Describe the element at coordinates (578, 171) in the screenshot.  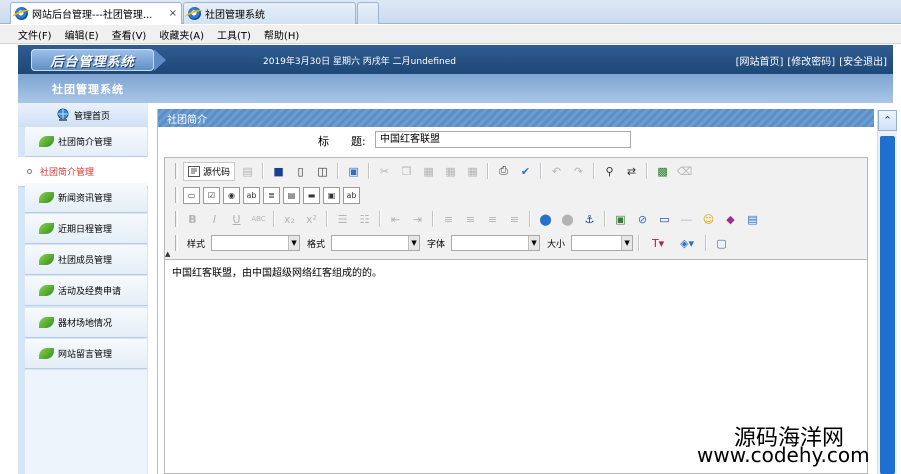
I see `redo-icon: ↷` at that location.